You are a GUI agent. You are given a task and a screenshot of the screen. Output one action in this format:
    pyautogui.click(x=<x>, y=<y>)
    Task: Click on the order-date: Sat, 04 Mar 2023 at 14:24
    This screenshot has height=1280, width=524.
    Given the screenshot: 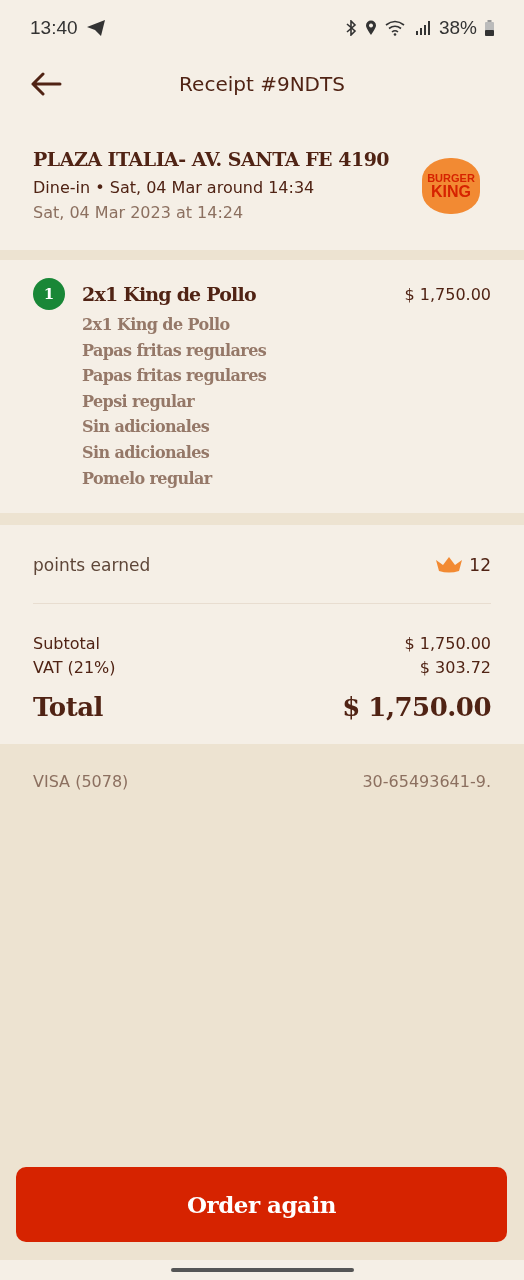 What is the action you would take?
    pyautogui.click(x=139, y=212)
    